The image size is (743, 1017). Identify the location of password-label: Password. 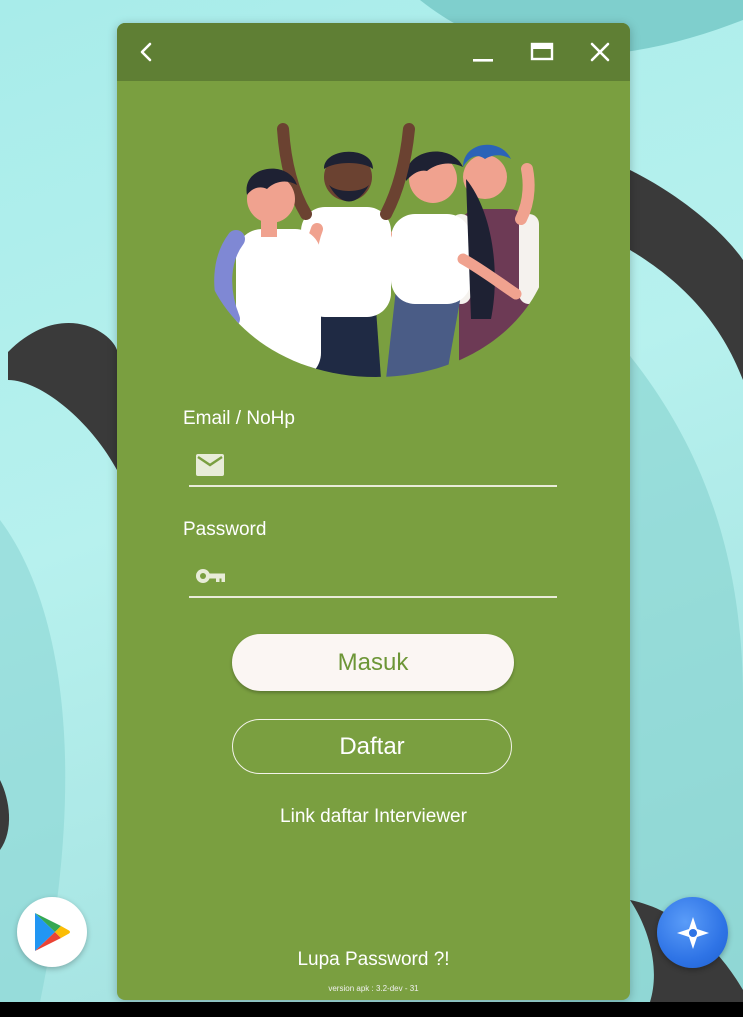
(225, 529).